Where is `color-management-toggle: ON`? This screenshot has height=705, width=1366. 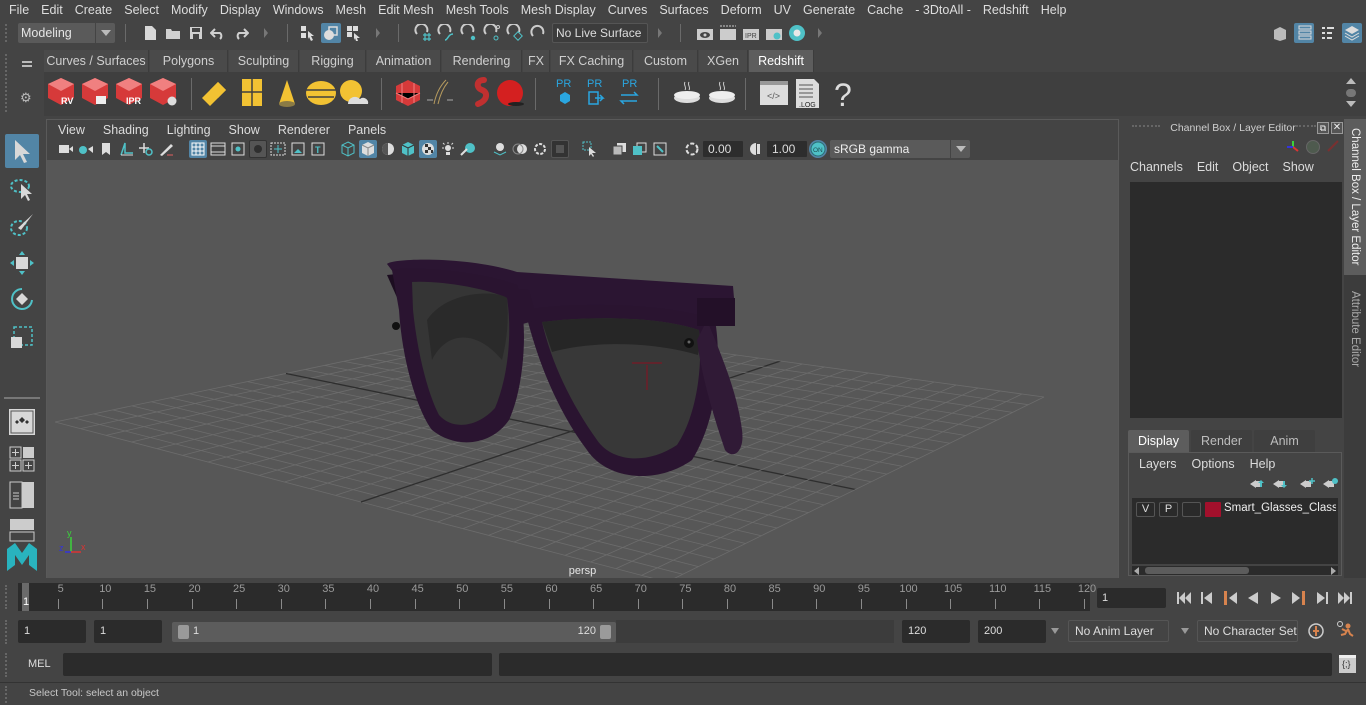
color-management-toggle: ON is located at coordinates (818, 149).